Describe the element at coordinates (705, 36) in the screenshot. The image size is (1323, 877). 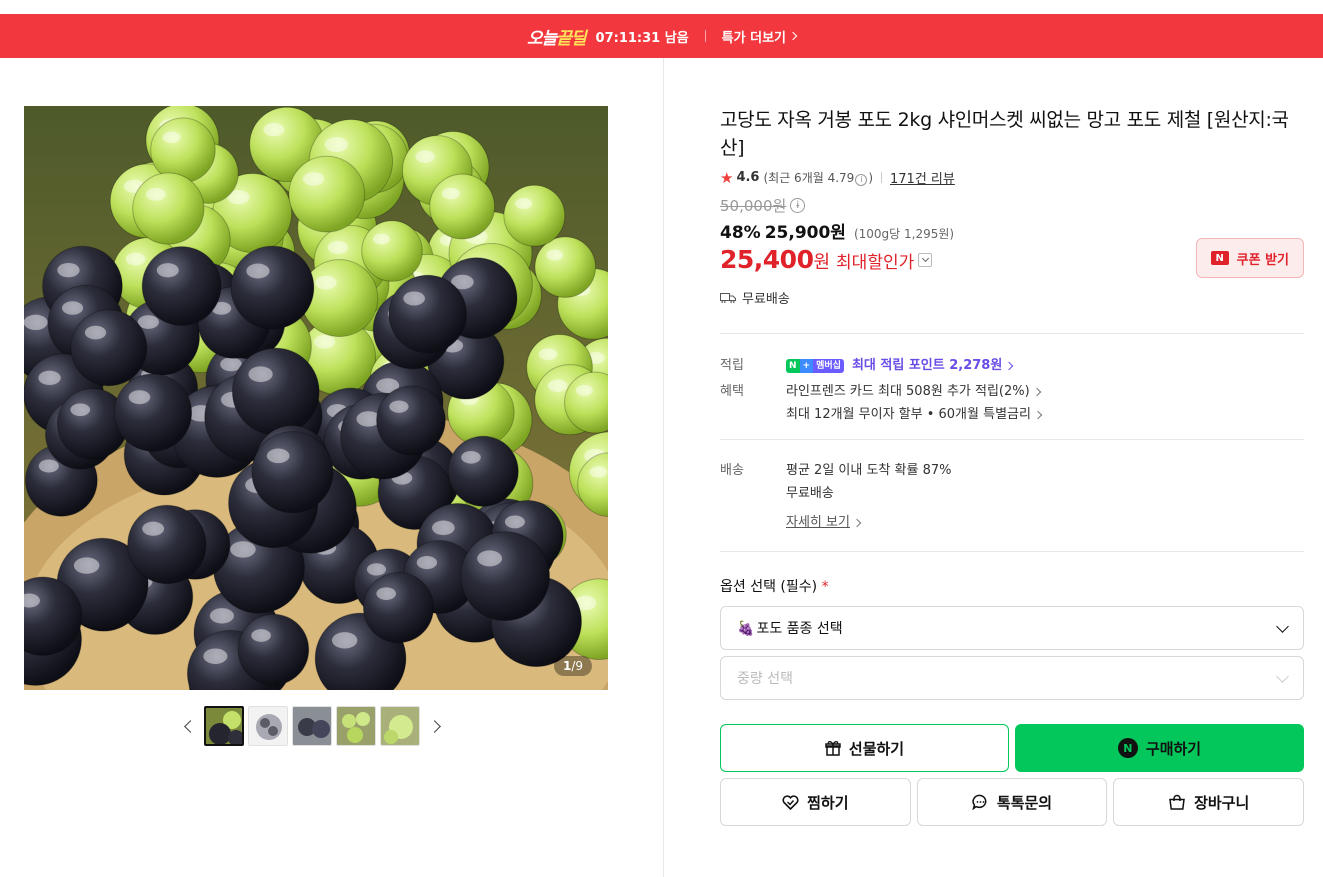
I see `banner-divider` at that location.